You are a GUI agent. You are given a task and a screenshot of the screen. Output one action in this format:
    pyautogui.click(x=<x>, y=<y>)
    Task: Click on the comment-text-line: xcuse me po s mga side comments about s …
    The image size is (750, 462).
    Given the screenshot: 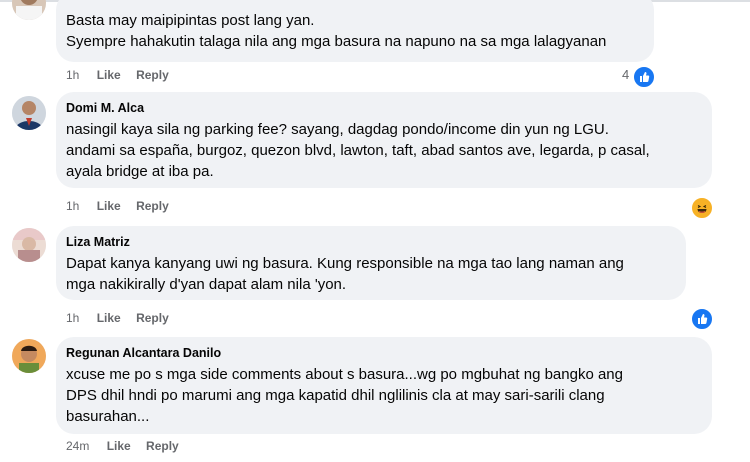 What is the action you would take?
    pyautogui.click(x=344, y=374)
    